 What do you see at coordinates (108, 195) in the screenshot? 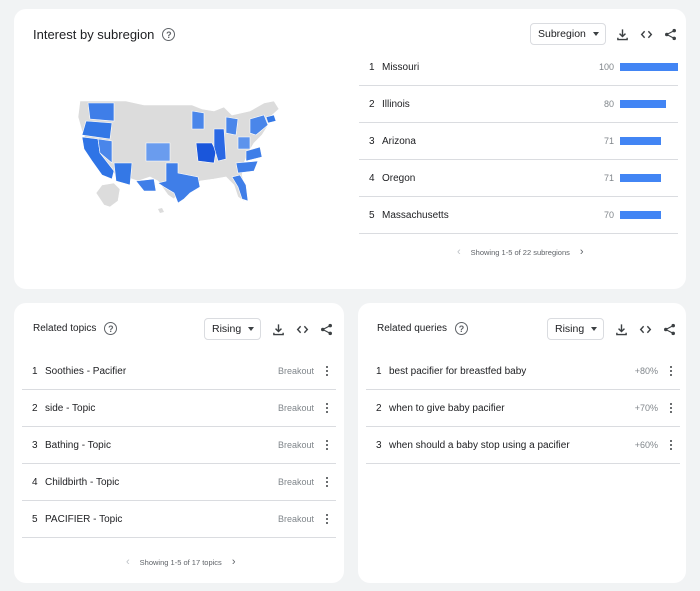
I see `alaska-shape` at bounding box center [108, 195].